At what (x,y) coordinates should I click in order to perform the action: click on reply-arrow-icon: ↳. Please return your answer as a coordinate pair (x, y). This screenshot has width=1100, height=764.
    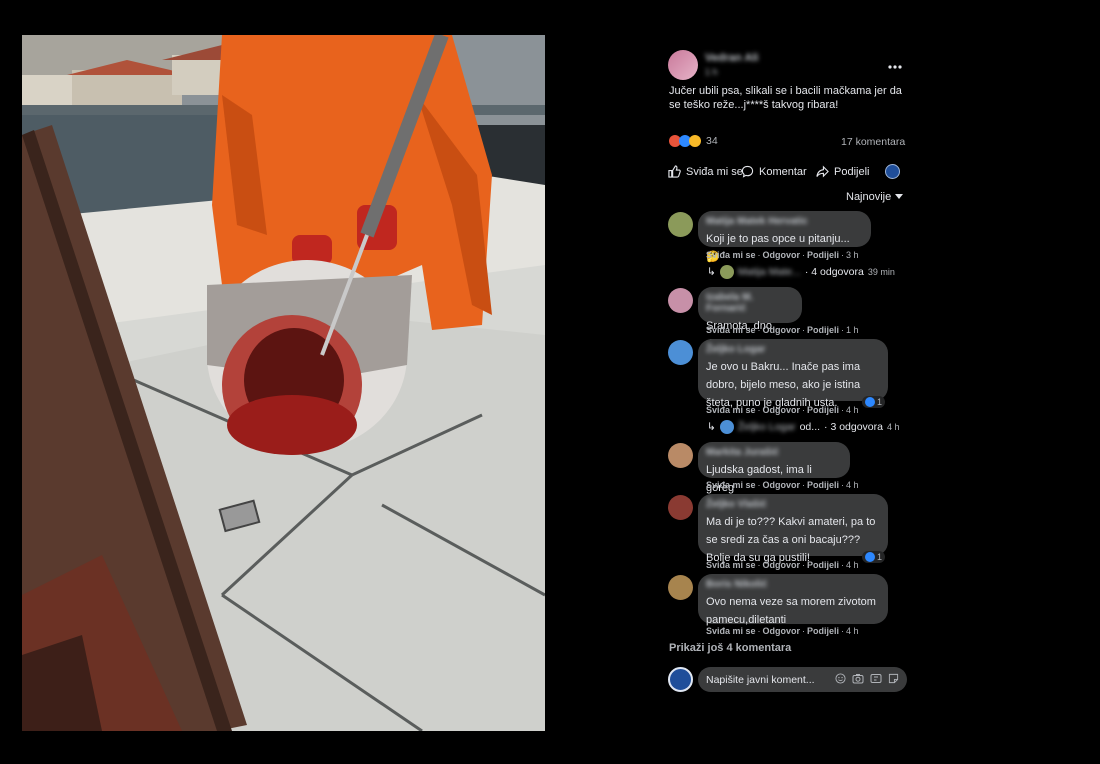
    Looking at the image, I should click on (711, 272).